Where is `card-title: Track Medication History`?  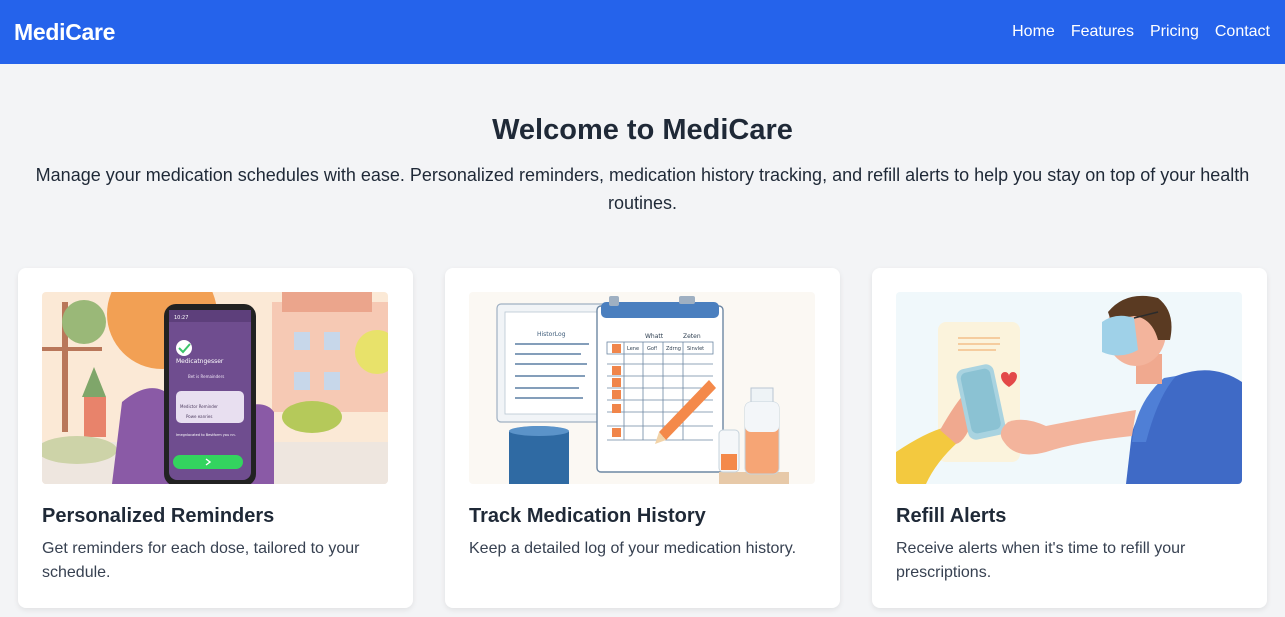 card-title: Track Medication History is located at coordinates (587, 516).